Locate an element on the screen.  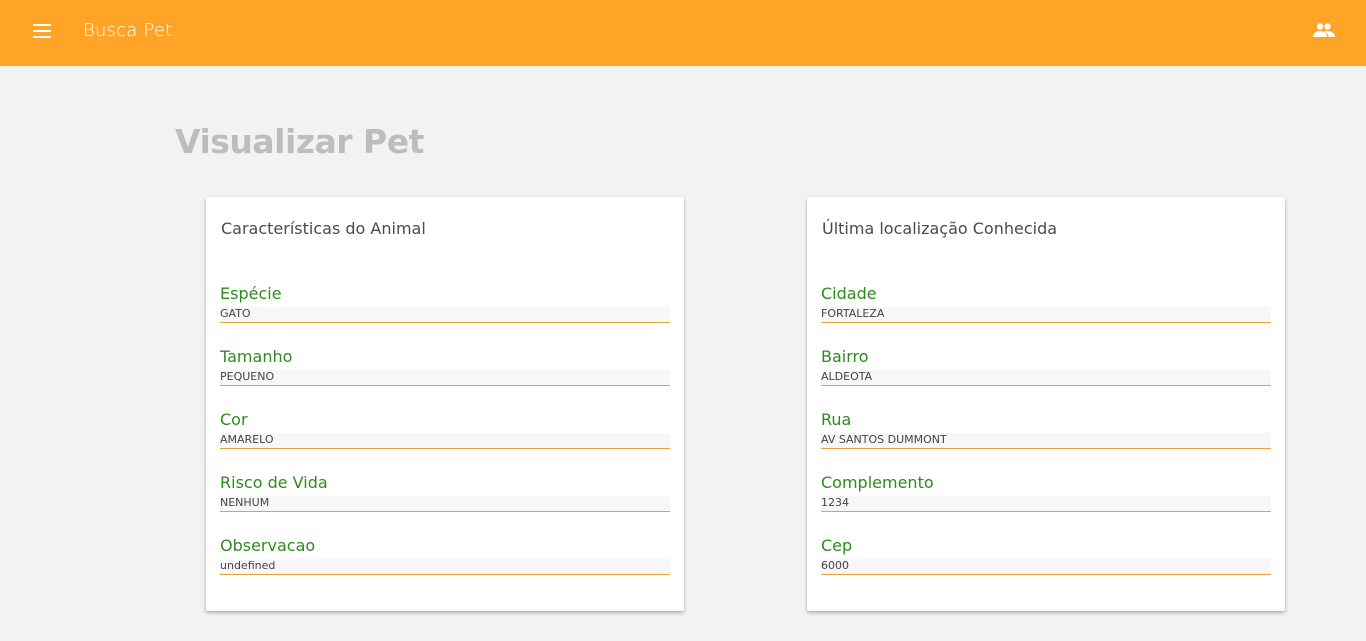
card-title: Características do Animal is located at coordinates (323, 228).